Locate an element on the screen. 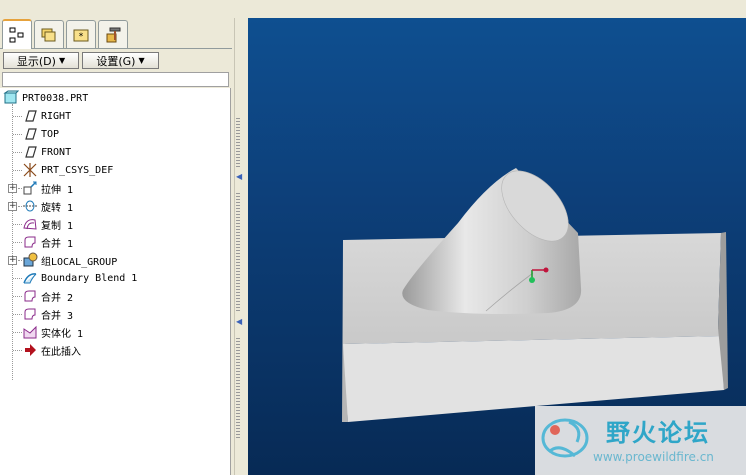  settings-dropdown-button: 设置(G) ▼ is located at coordinates (120, 60).